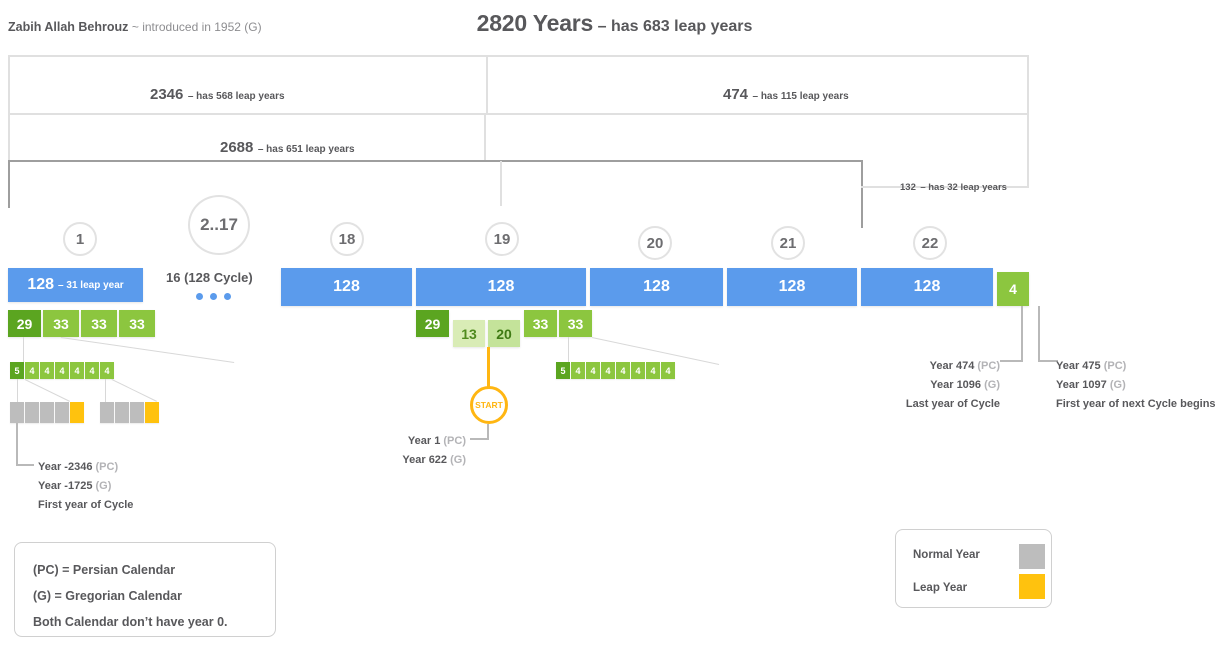 The image size is (1229, 651). I want to click on page-title: 2820 Years – has 683 leap years, so click(614, 23).